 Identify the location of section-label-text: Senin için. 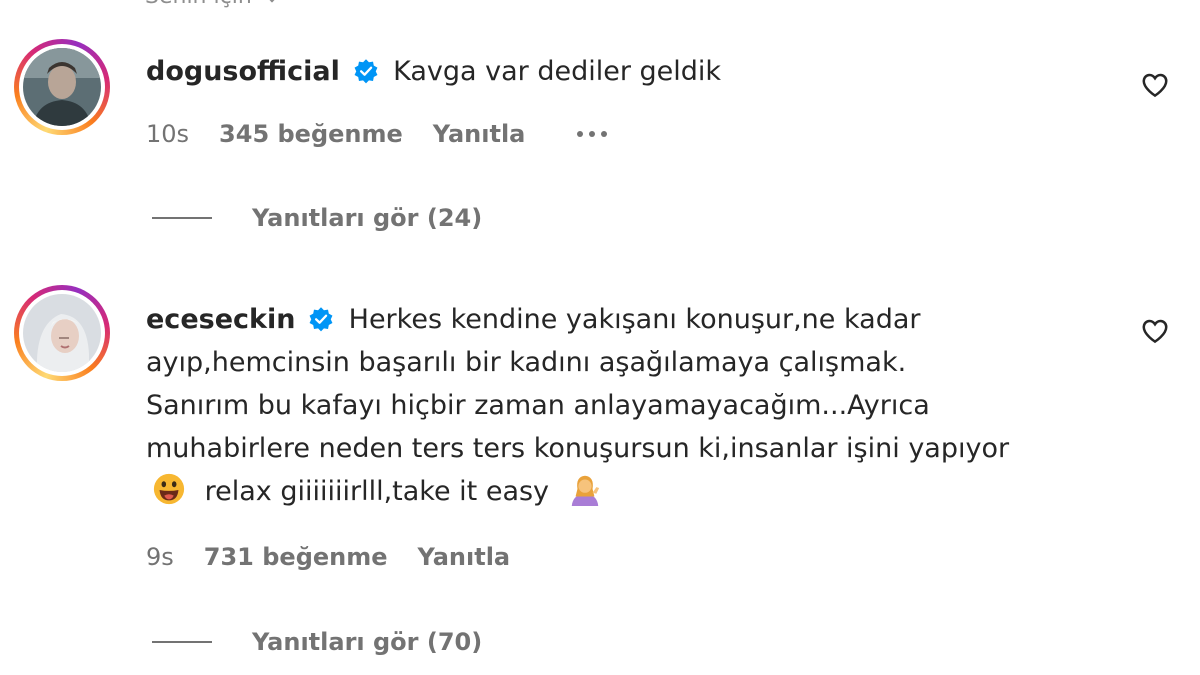
(198, 4).